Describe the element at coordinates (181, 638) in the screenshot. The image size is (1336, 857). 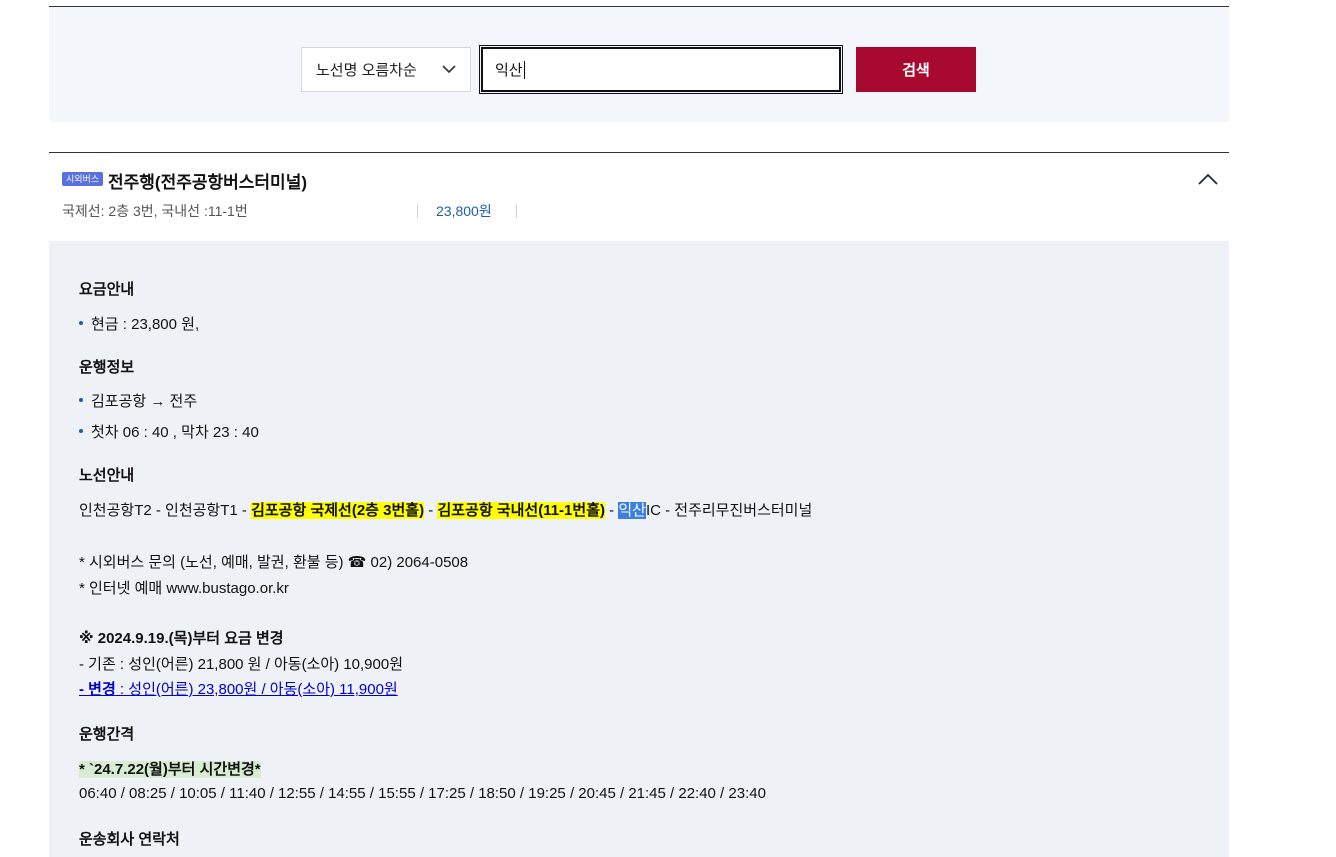
I see `fare-change-heading: ※ 2024.9.19.(목)부터 요금 변경` at that location.